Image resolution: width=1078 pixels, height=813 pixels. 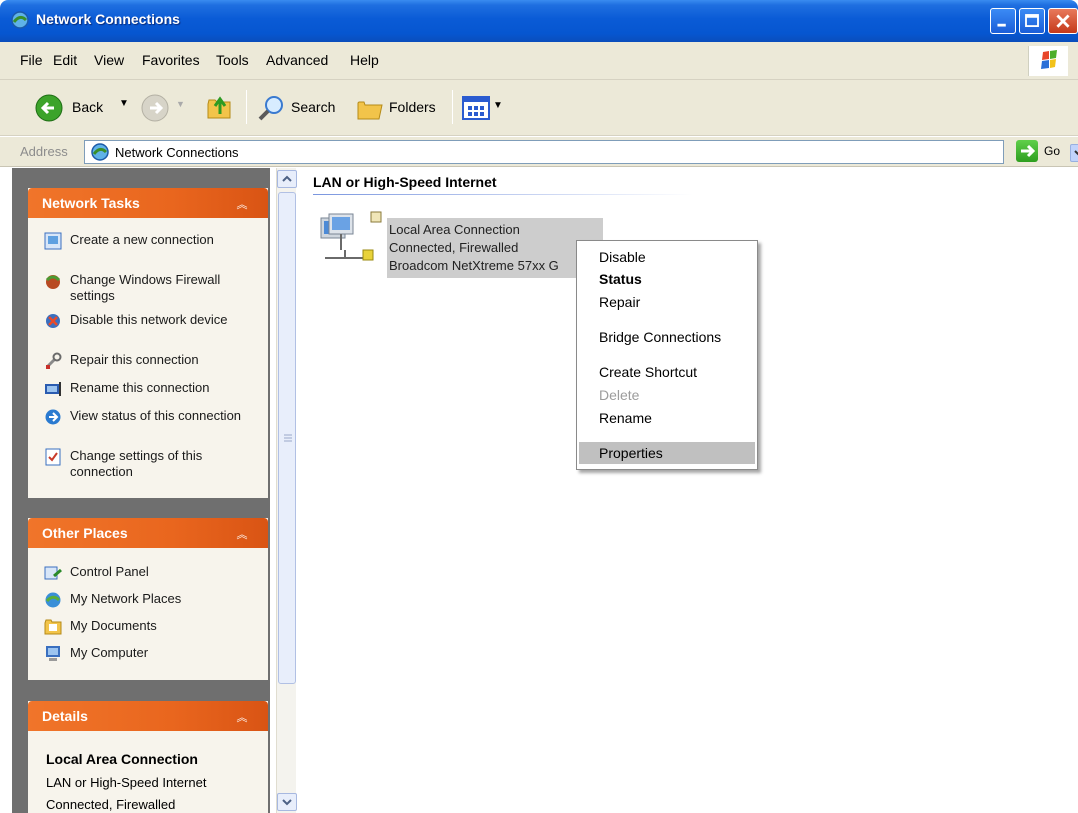 I want to click on address-label: Address, so click(x=44, y=151).